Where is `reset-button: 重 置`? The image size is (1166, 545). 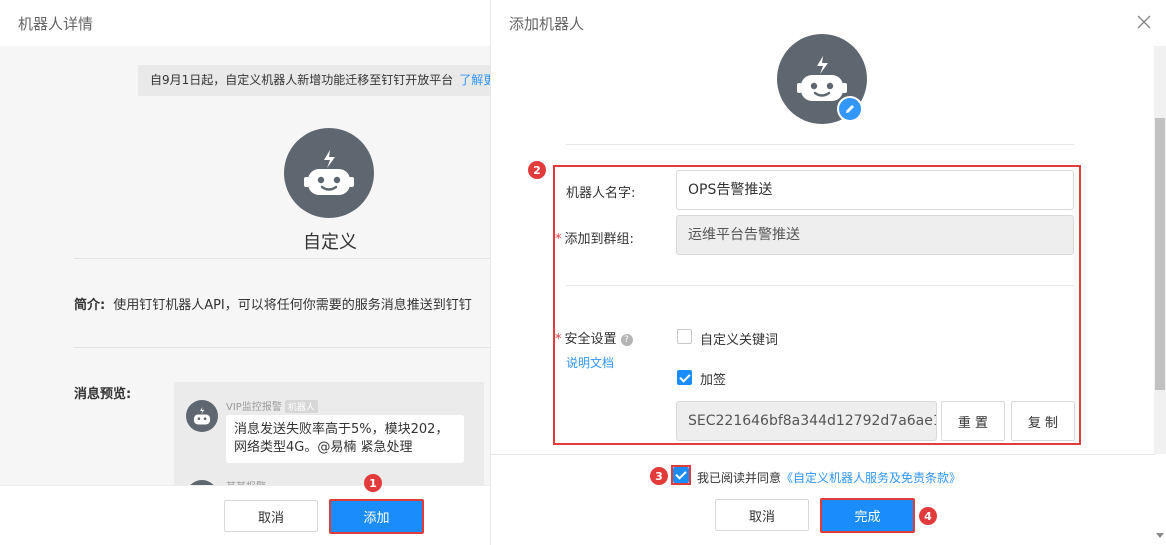
reset-button: 重 置 is located at coordinates (973, 421).